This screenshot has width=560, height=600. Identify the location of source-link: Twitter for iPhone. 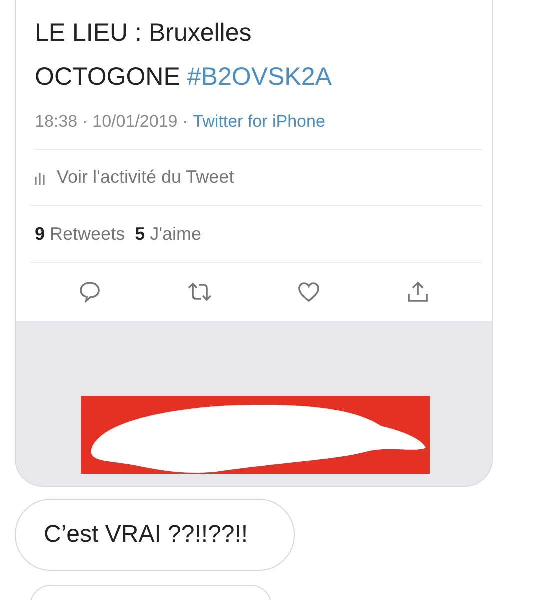
(259, 122).